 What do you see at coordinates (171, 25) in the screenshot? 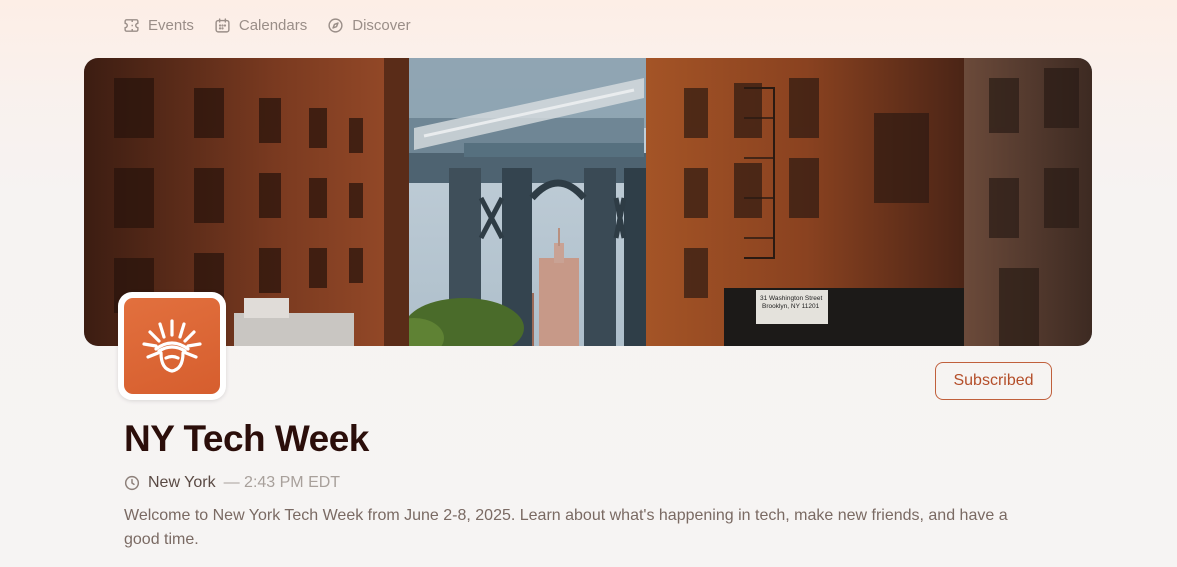
I see `nav-events-label: Events` at bounding box center [171, 25].